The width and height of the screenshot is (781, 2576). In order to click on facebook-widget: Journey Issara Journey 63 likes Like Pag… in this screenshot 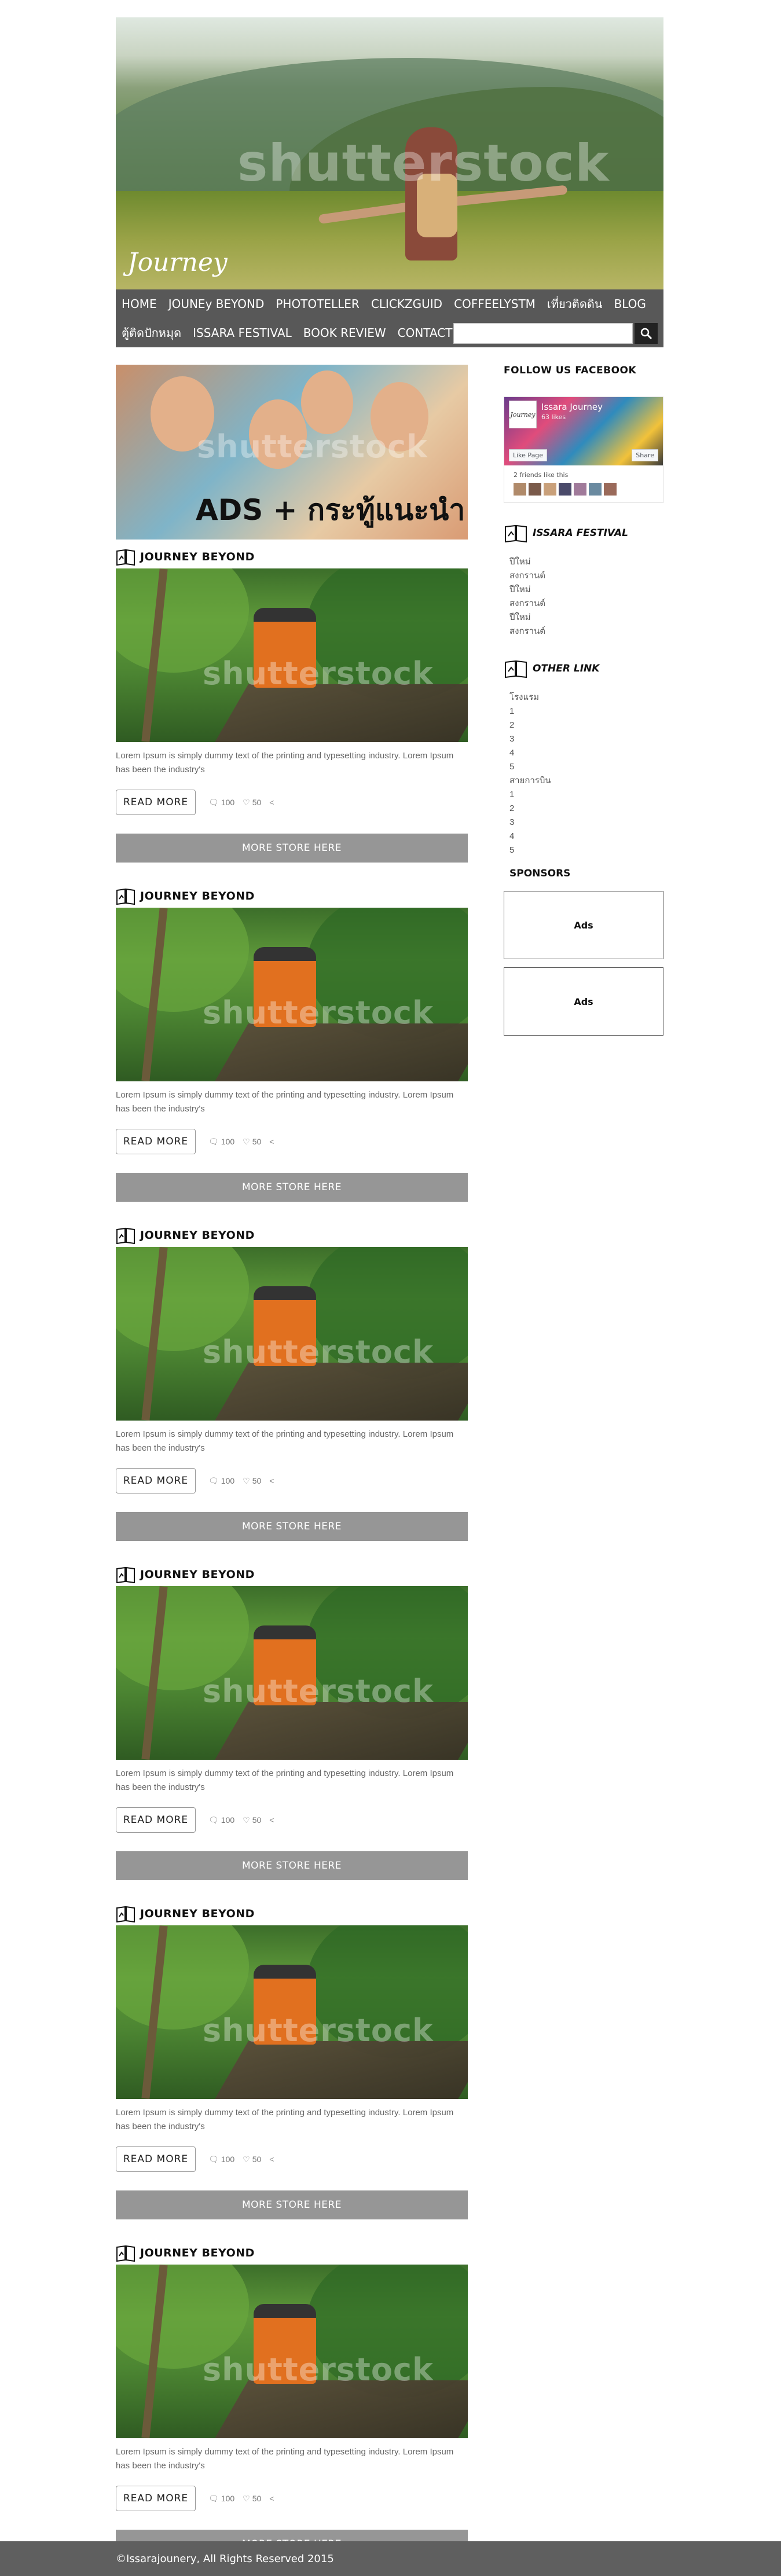, I will do `click(583, 450)`.